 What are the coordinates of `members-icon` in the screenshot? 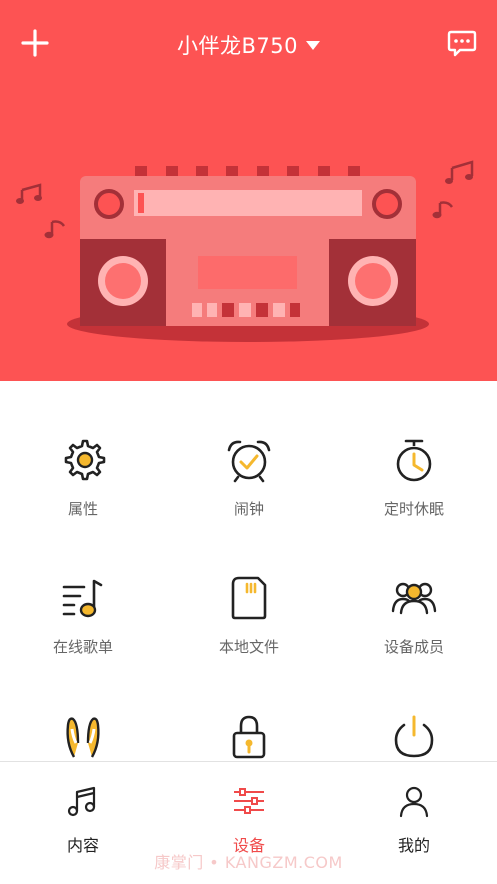 It's located at (414, 598).